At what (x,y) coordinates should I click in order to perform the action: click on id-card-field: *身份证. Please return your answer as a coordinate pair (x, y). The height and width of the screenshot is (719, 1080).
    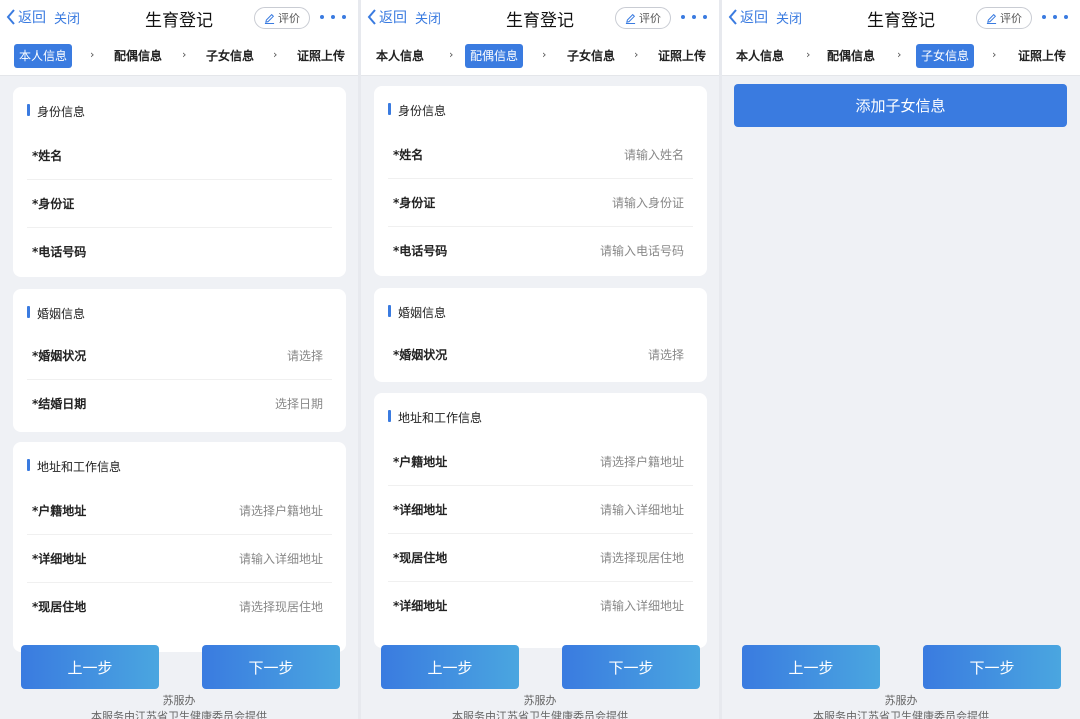
    Looking at the image, I should click on (179, 203).